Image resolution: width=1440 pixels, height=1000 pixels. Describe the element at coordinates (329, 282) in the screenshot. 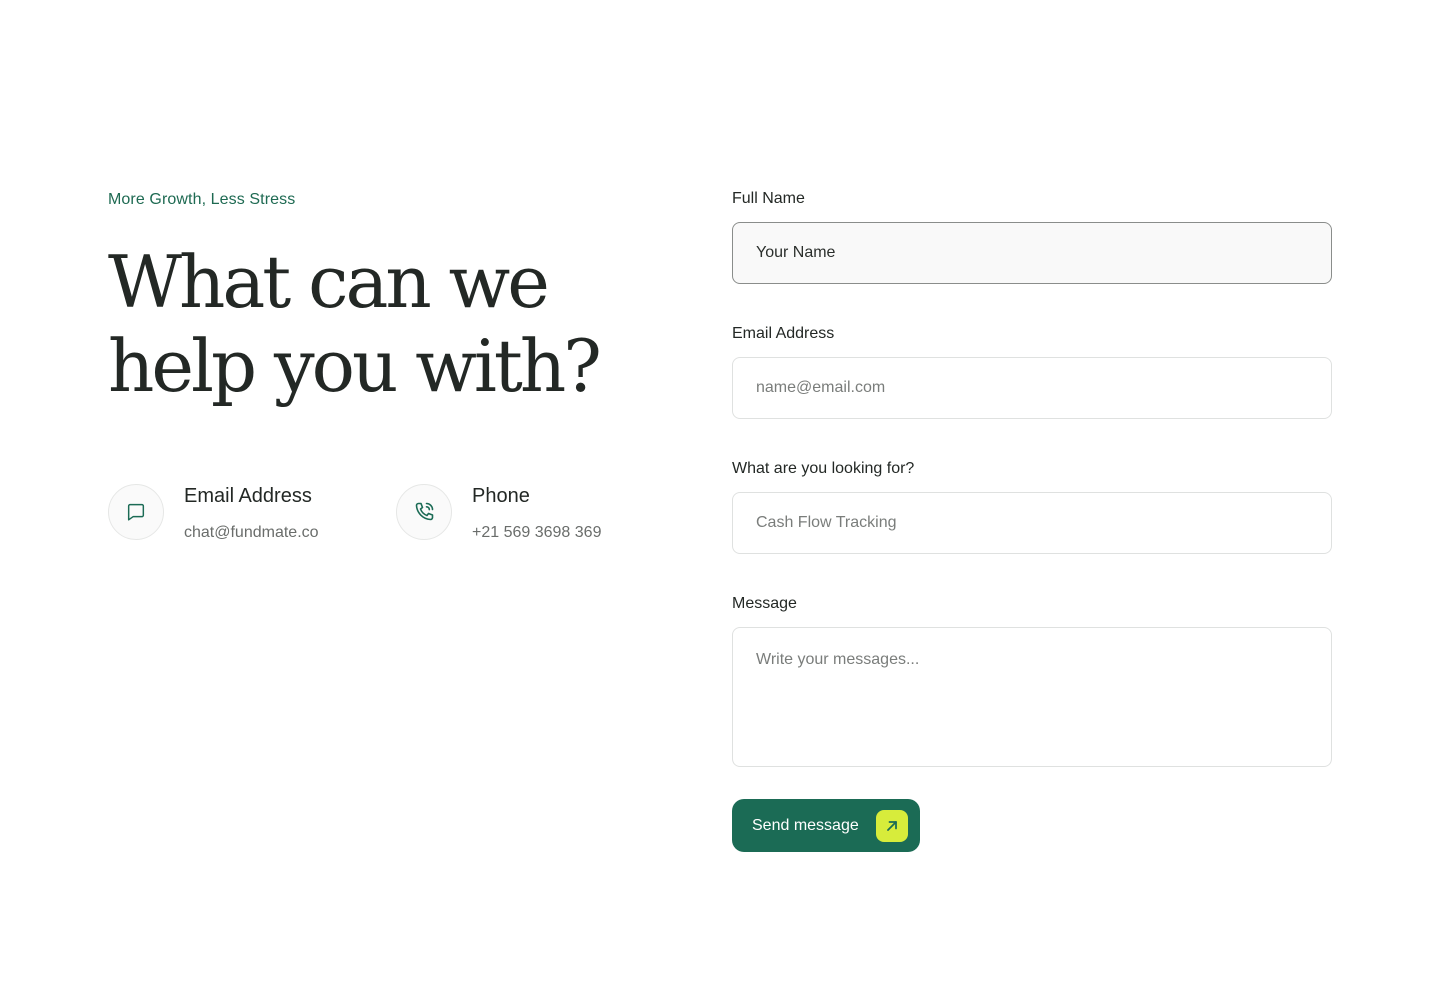

I see `headline-line-1: What can we` at that location.